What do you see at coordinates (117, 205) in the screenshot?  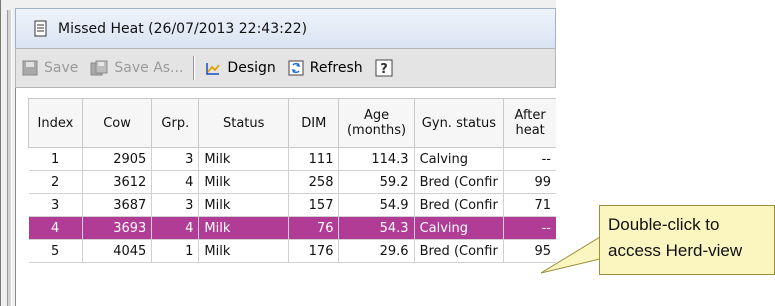 I see `cell-cow: 3687` at bounding box center [117, 205].